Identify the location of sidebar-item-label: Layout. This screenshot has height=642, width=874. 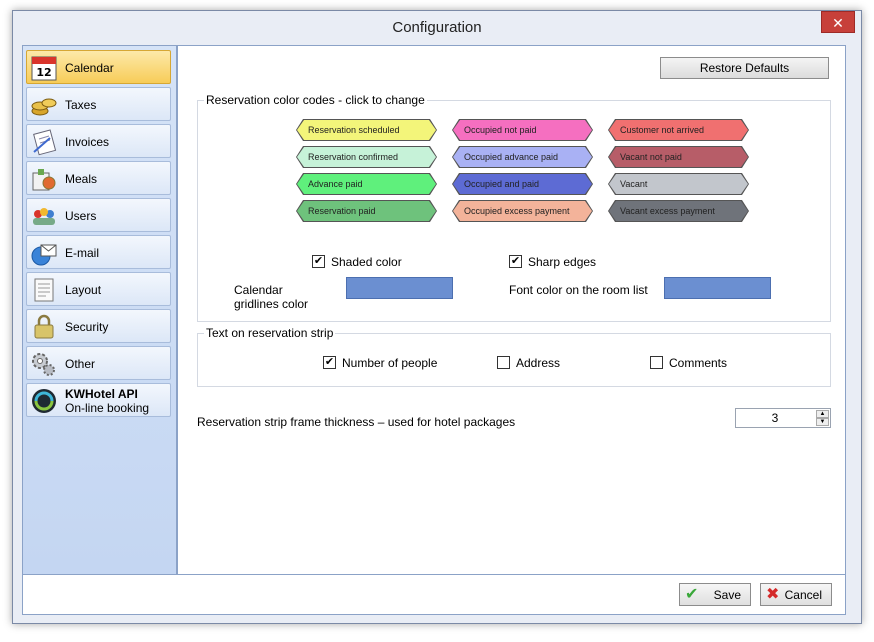
(83, 290).